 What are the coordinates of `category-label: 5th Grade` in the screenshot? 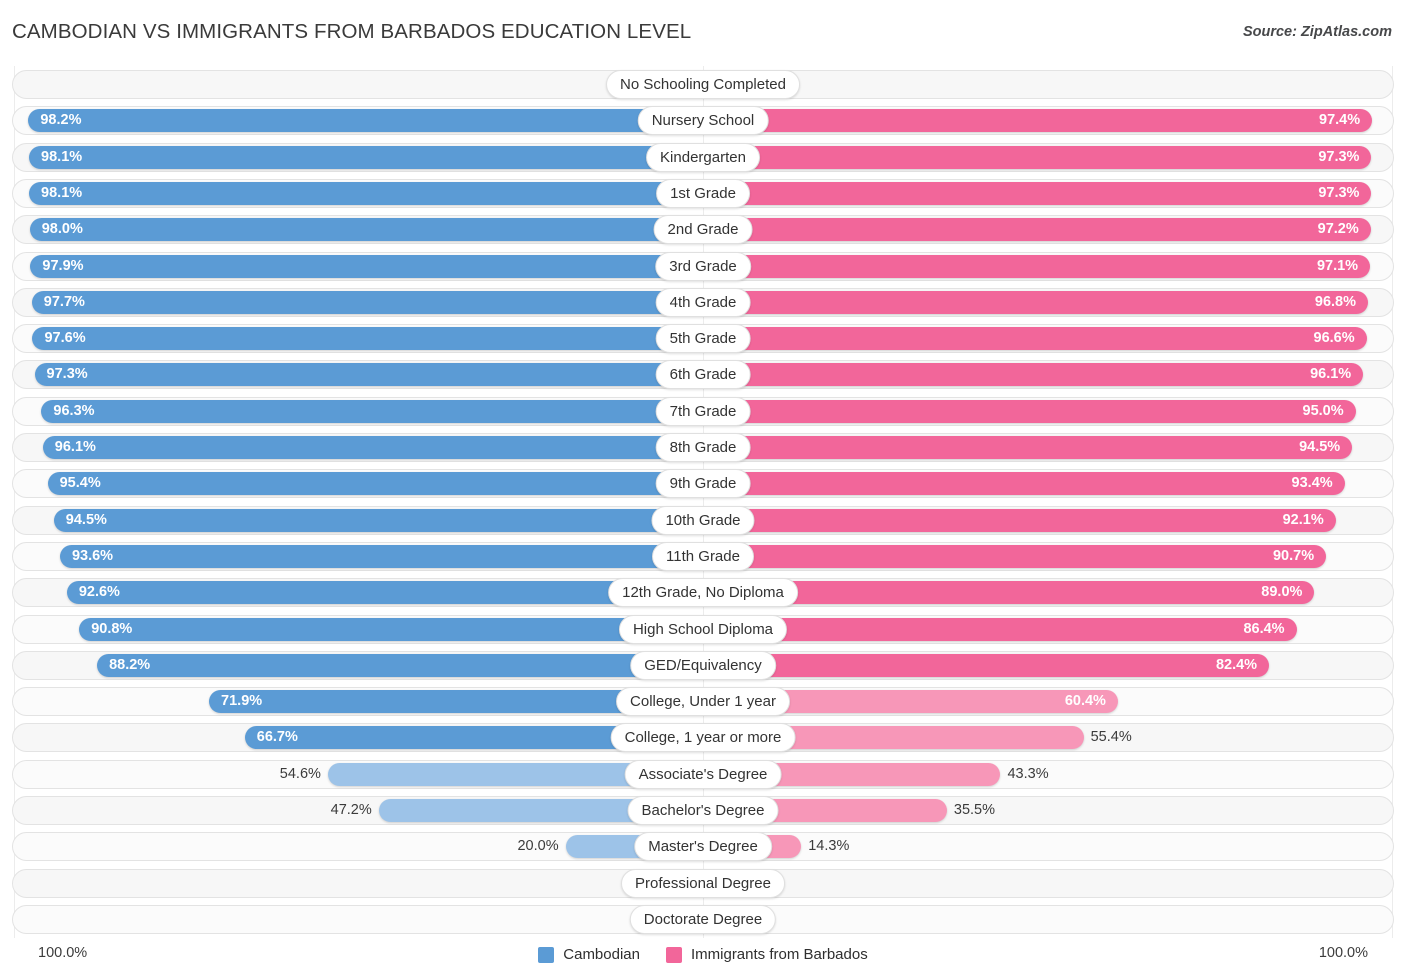 It's located at (703, 339).